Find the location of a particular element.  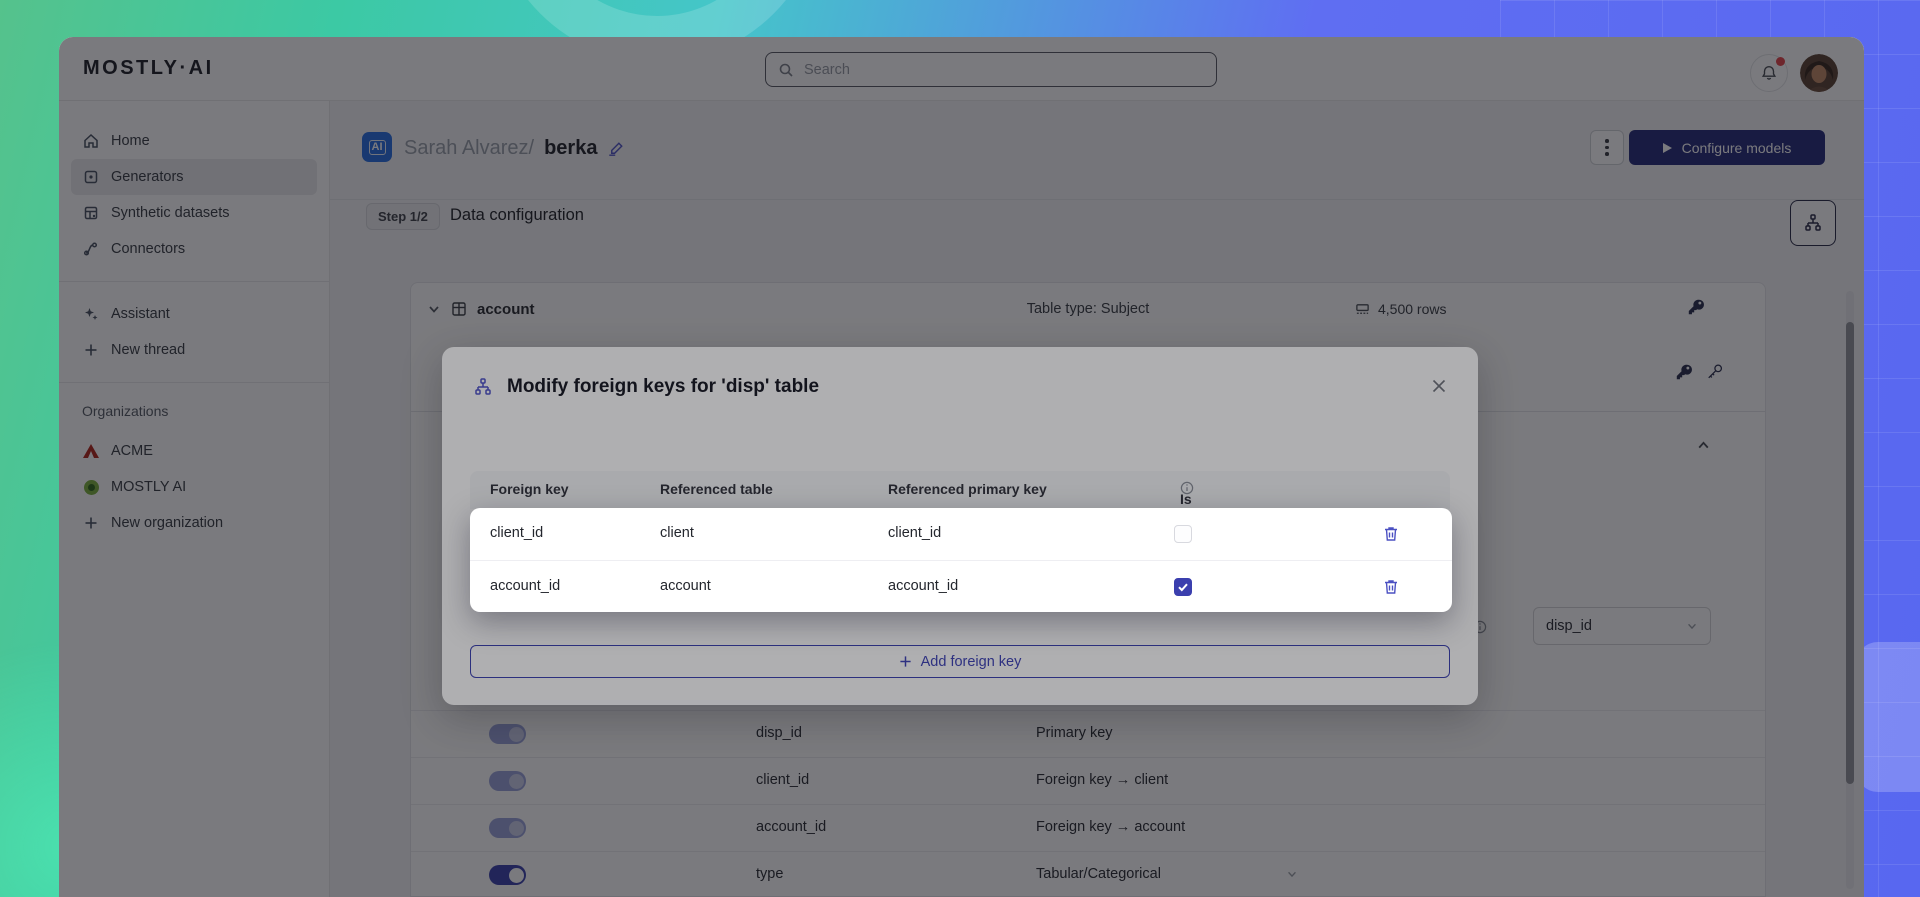

check-icon is located at coordinates (1183, 587).